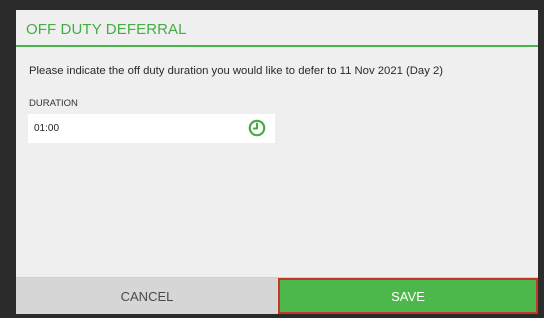 Image resolution: width=544 pixels, height=318 pixels. What do you see at coordinates (257, 128) in the screenshot?
I see `clock-icon` at bounding box center [257, 128].